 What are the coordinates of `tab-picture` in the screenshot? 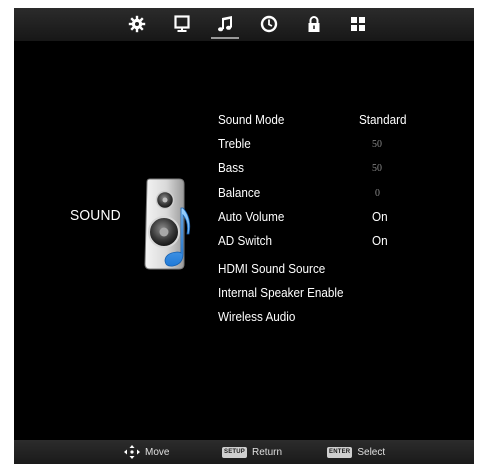 It's located at (137, 24).